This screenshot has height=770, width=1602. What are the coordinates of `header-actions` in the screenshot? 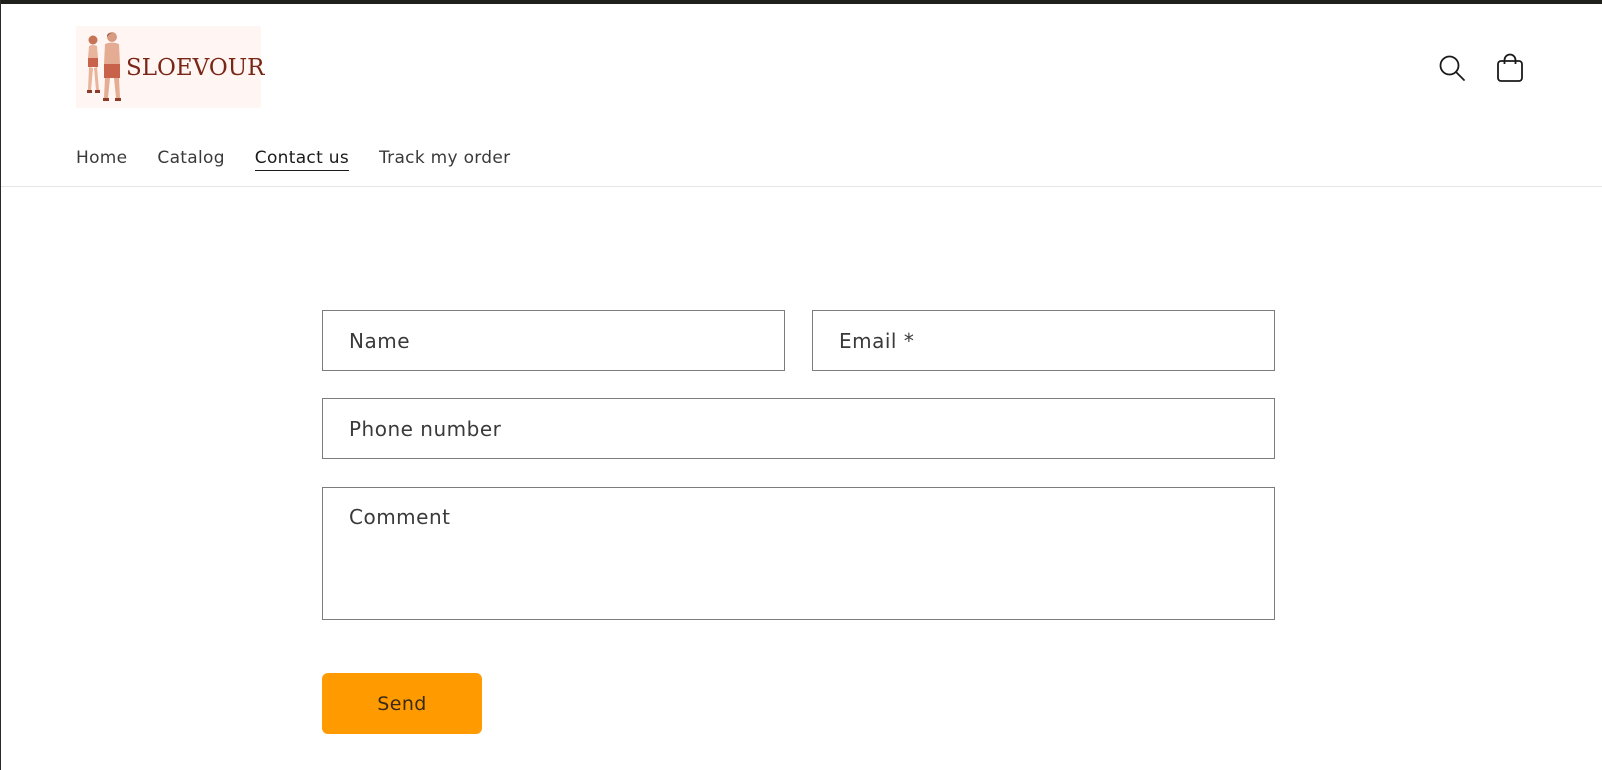 It's located at (1481, 68).